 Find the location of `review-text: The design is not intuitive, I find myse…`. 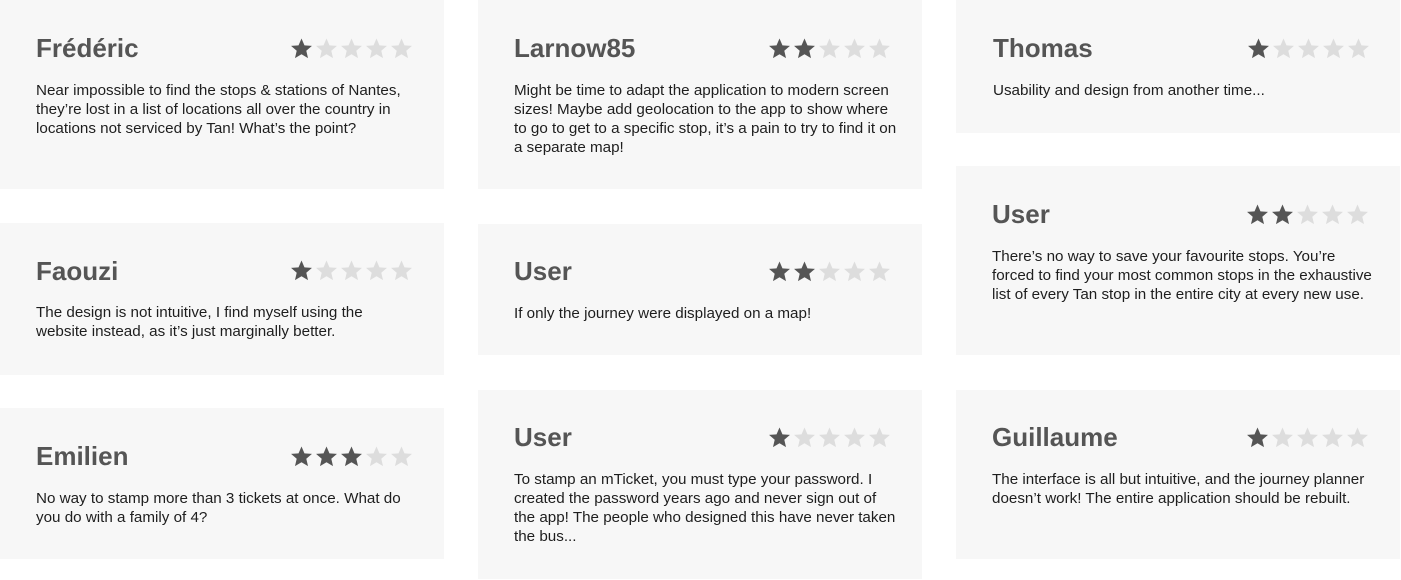

review-text: The design is not intuitive, I find myse… is located at coordinates (199, 322).